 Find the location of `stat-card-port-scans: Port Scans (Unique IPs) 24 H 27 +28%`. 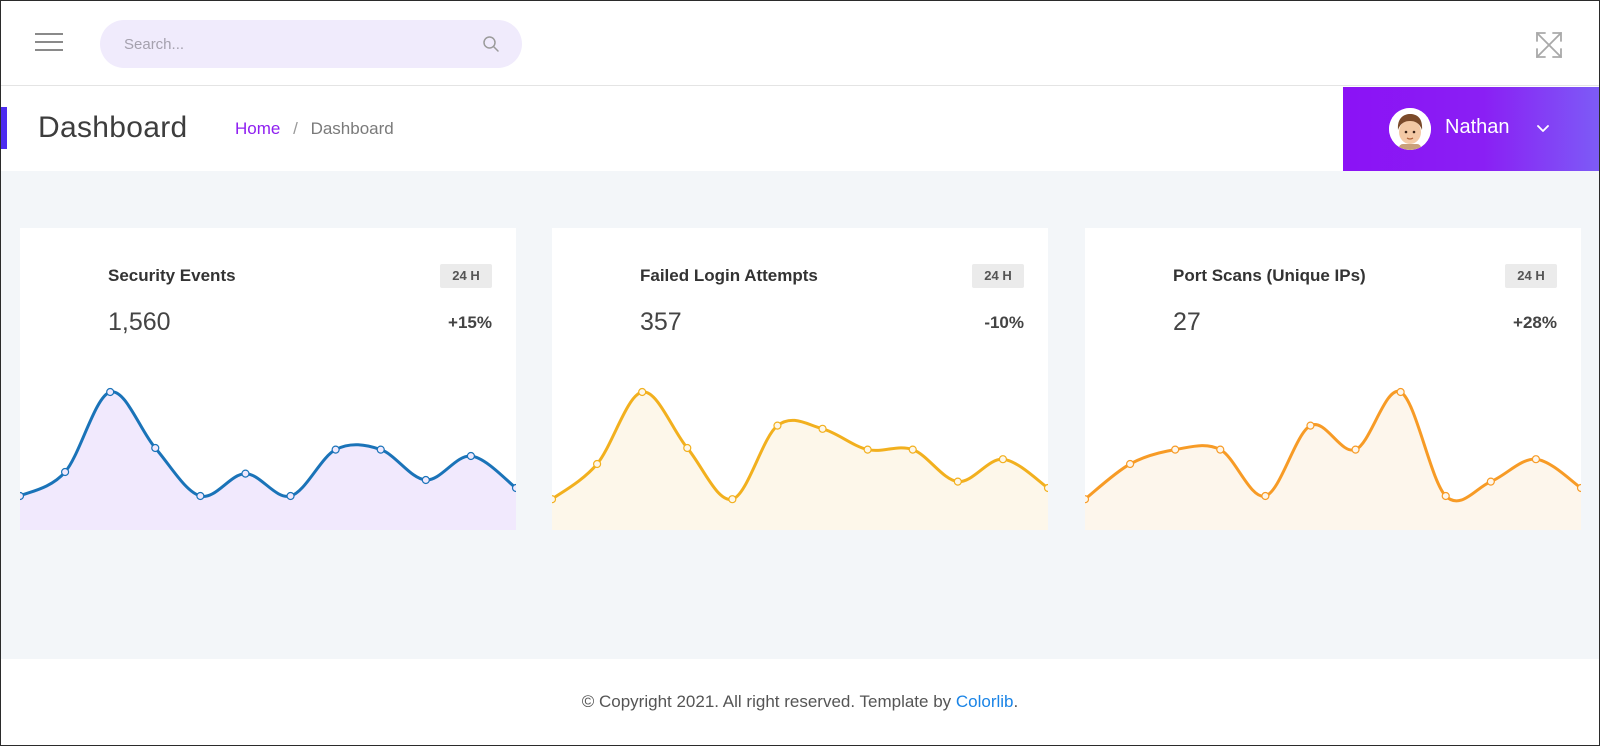

stat-card-port-scans: Port Scans (Unique IPs) 24 H 27 +28% is located at coordinates (1333, 379).